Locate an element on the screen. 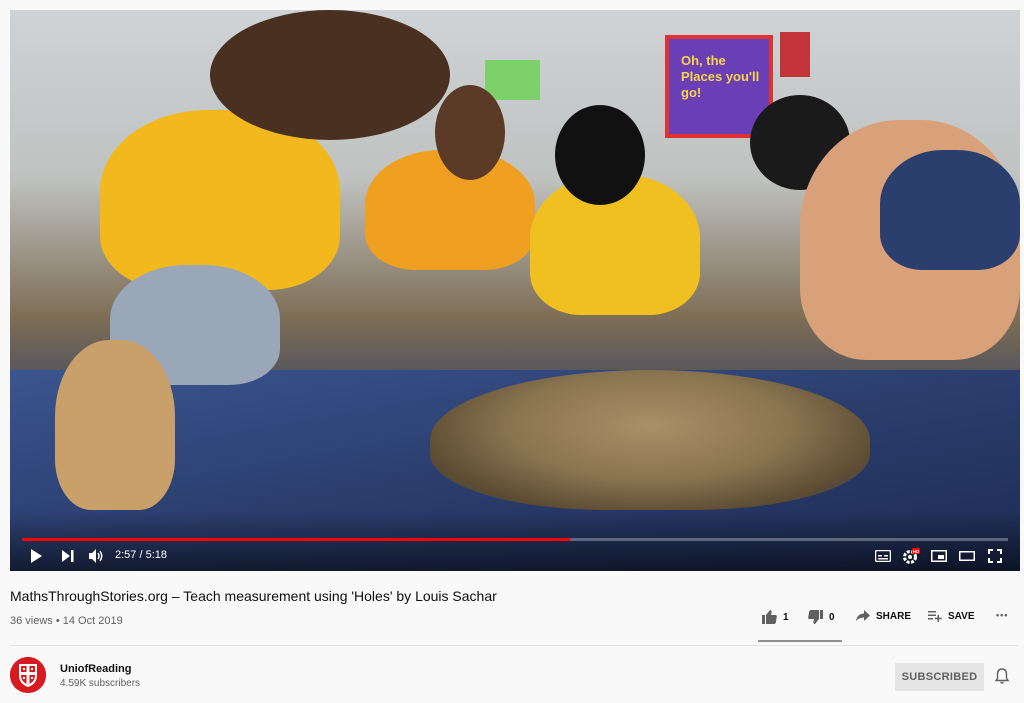 Image resolution: width=1024 pixels, height=703 pixels. current-time: 2:57 is located at coordinates (126, 555).